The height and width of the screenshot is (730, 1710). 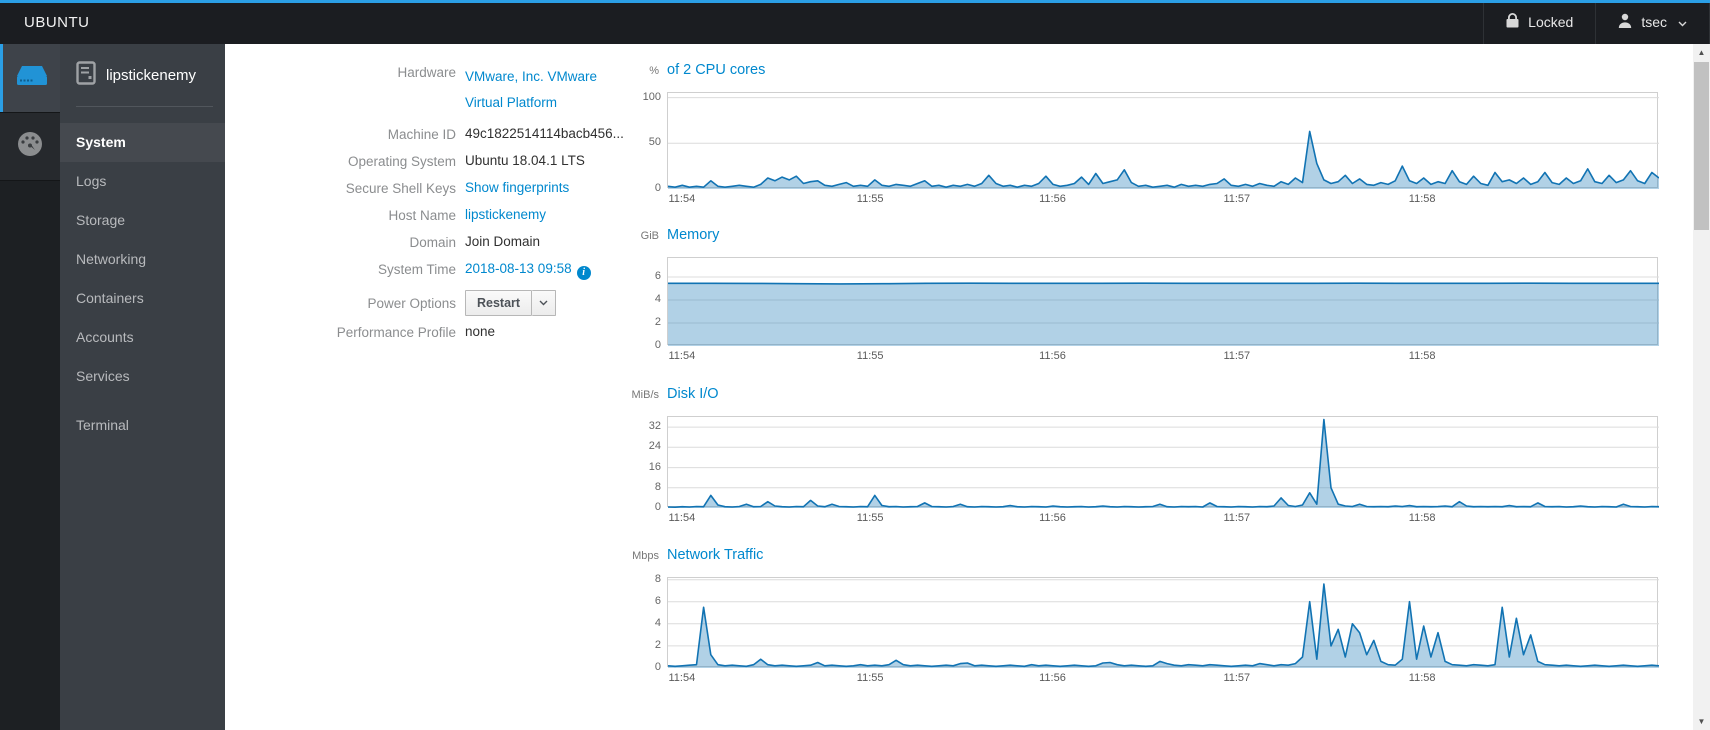 I want to click on sidebar-item-services: Services, so click(x=142, y=376).